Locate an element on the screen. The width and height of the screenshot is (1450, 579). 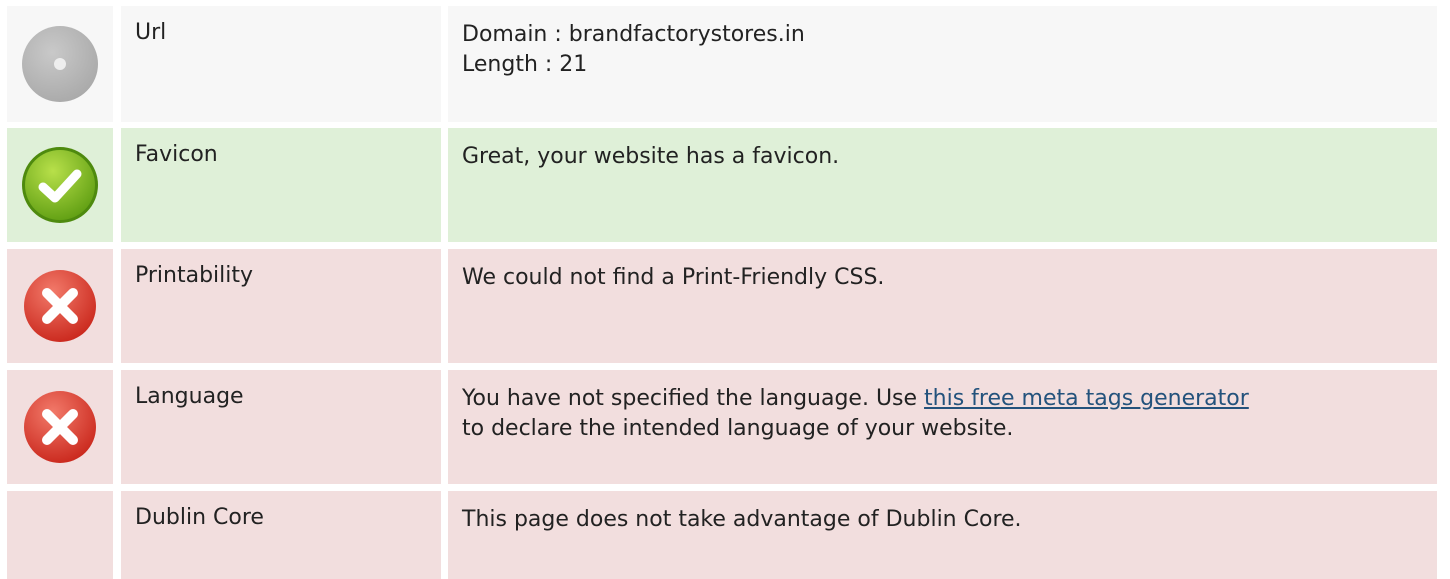
language-message-text: You have not specified the language. Use is located at coordinates (693, 398).